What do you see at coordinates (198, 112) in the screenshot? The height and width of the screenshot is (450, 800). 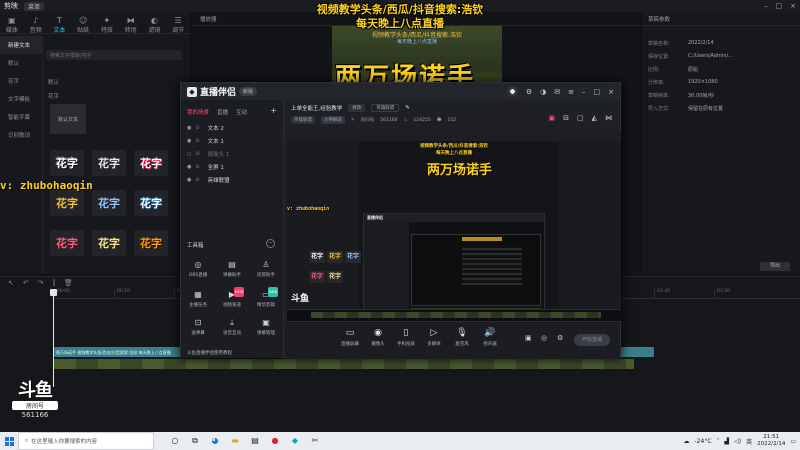 I see `tab-my-scene: 我的场景` at bounding box center [198, 112].